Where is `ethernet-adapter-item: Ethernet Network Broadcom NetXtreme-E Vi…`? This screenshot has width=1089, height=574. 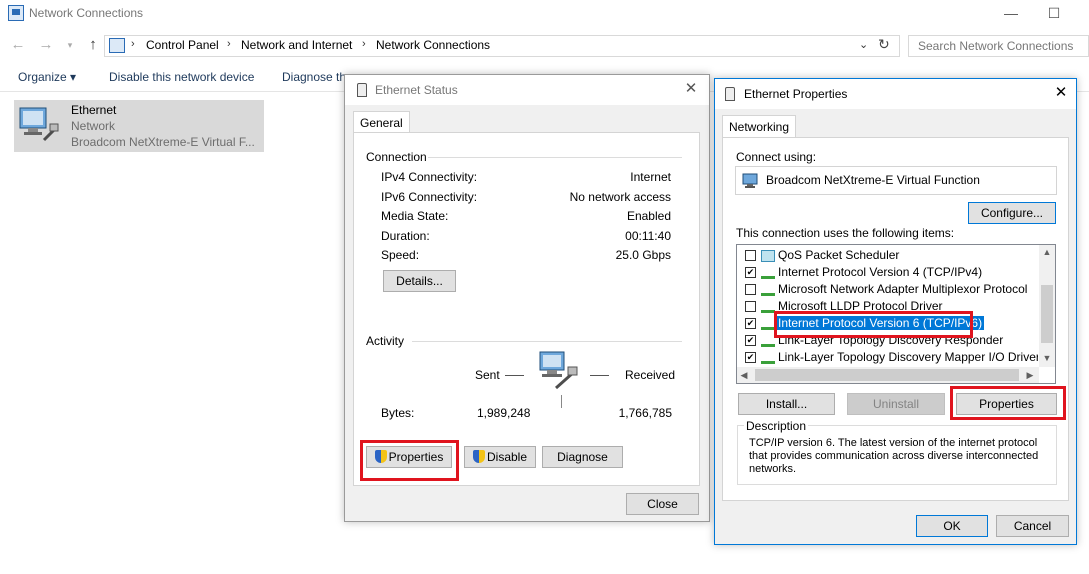
ethernet-adapter-item: Ethernet Network Broadcom NetXtreme-E Vi… is located at coordinates (139, 126).